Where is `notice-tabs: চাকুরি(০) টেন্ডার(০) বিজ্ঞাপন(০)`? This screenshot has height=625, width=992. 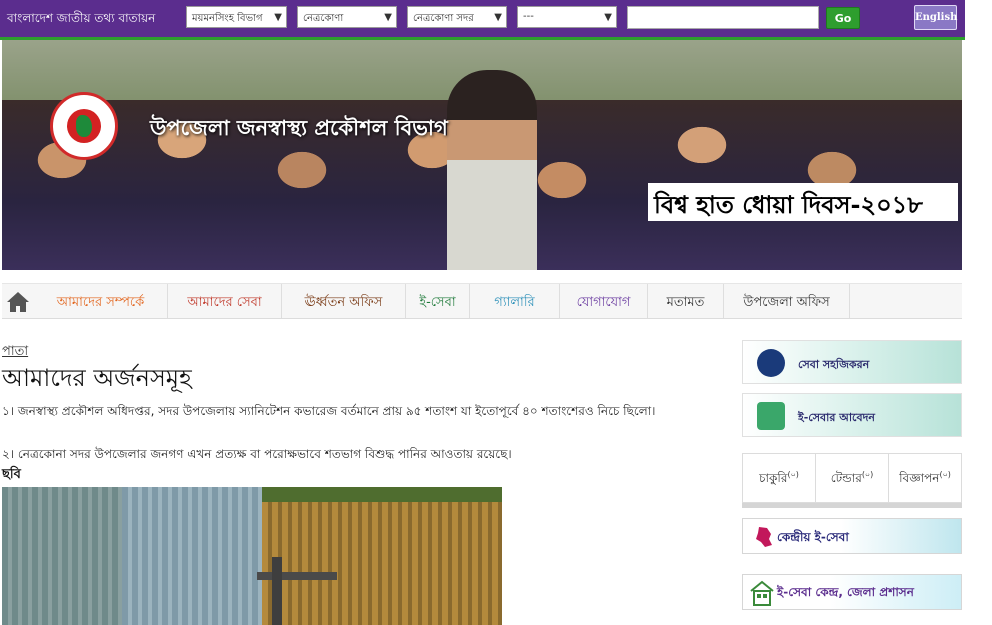 notice-tabs: চাকুরি(০) টেন্ডার(০) বিজ্ঞাপন(০) is located at coordinates (852, 478).